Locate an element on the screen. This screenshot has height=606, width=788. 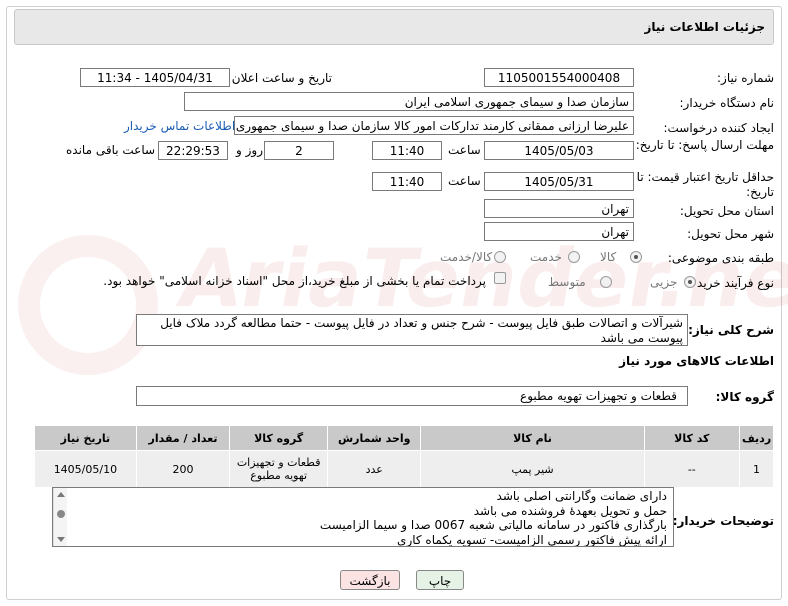
buyer-org-field: سازمان صدا و سیمای جمهوری اسلامی ایران is located at coordinates (409, 101).